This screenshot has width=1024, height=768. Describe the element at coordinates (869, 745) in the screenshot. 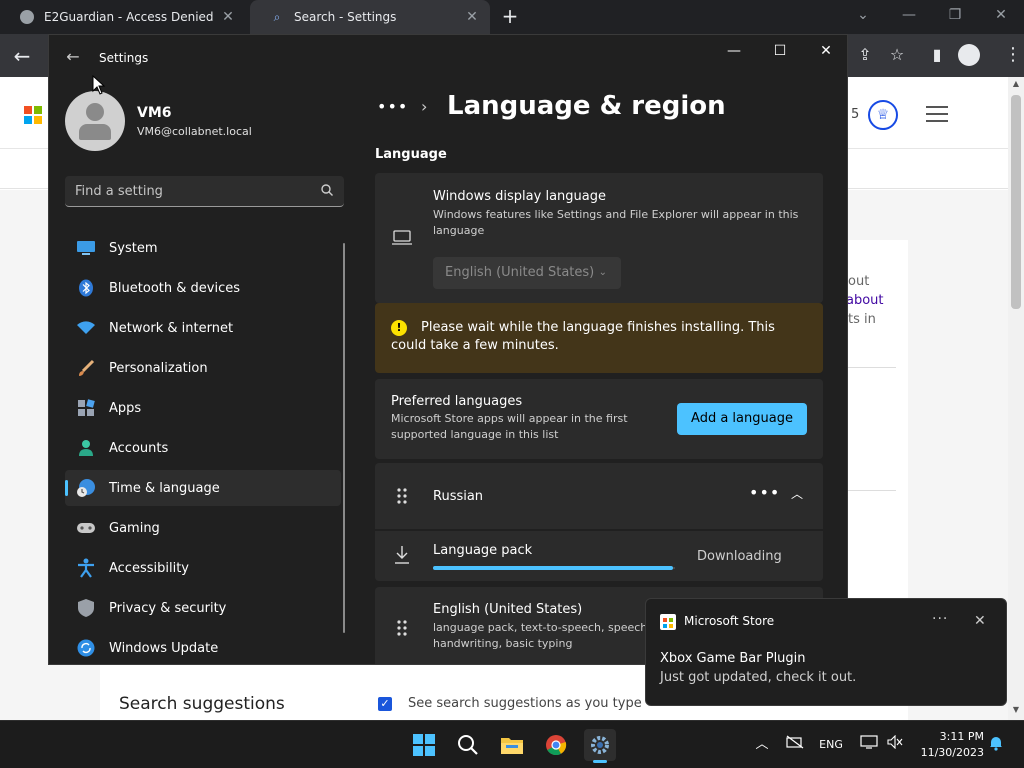

I see `display-icon` at that location.